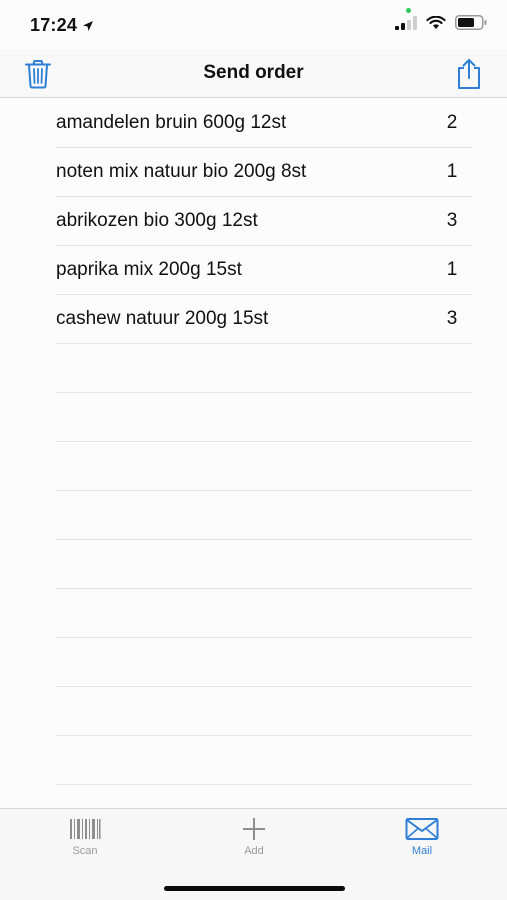  Describe the element at coordinates (264, 221) in the screenshot. I see `list-item: abrikozen bio 300g 12st 3` at that location.